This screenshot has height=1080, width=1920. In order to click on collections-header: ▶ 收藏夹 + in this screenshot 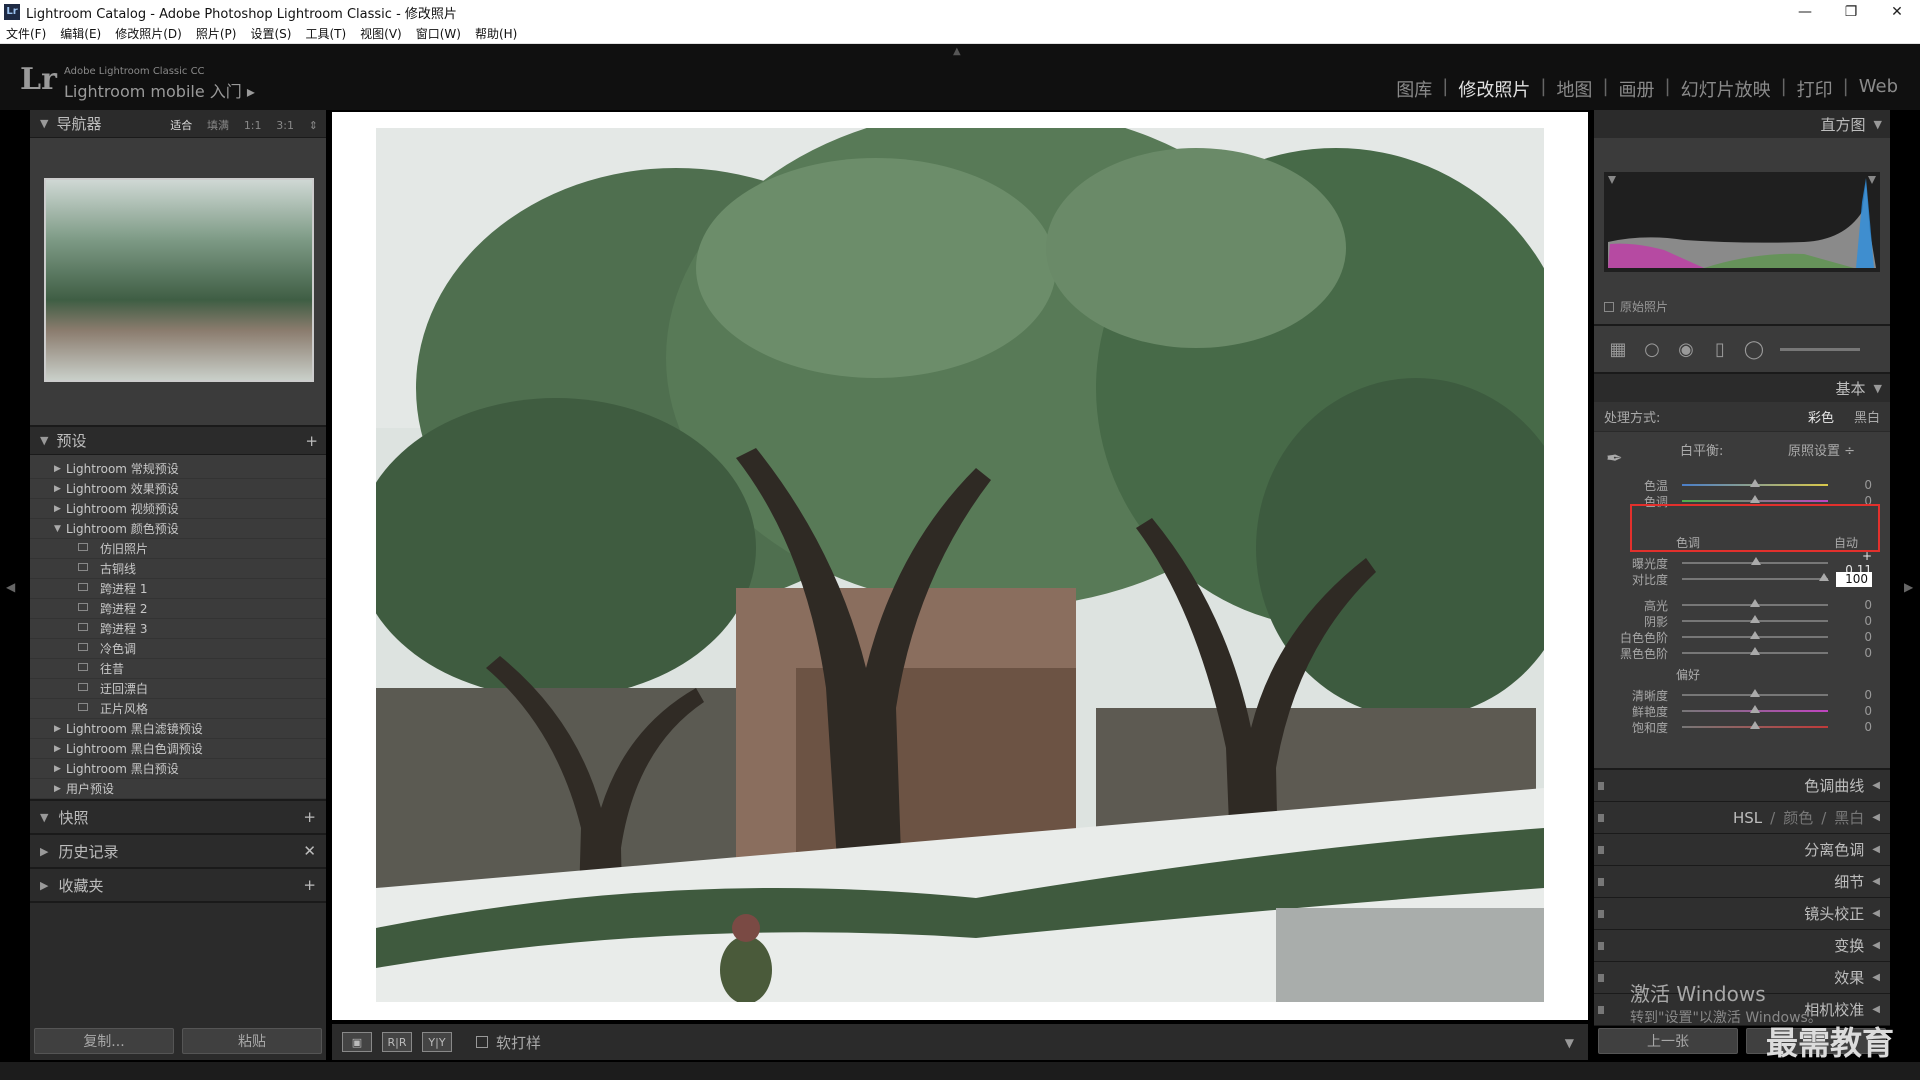, I will do `click(178, 886)`.